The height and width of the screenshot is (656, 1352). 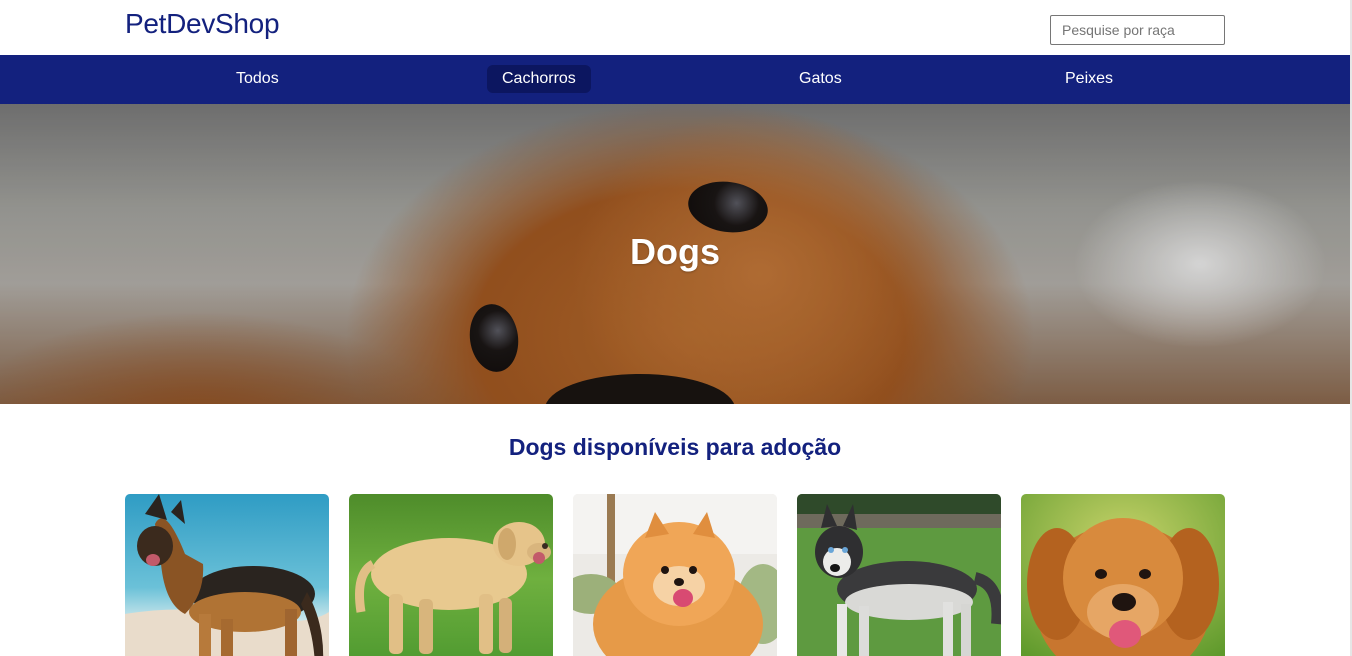 I want to click on golden-retriever-photo, so click(x=1123, y=575).